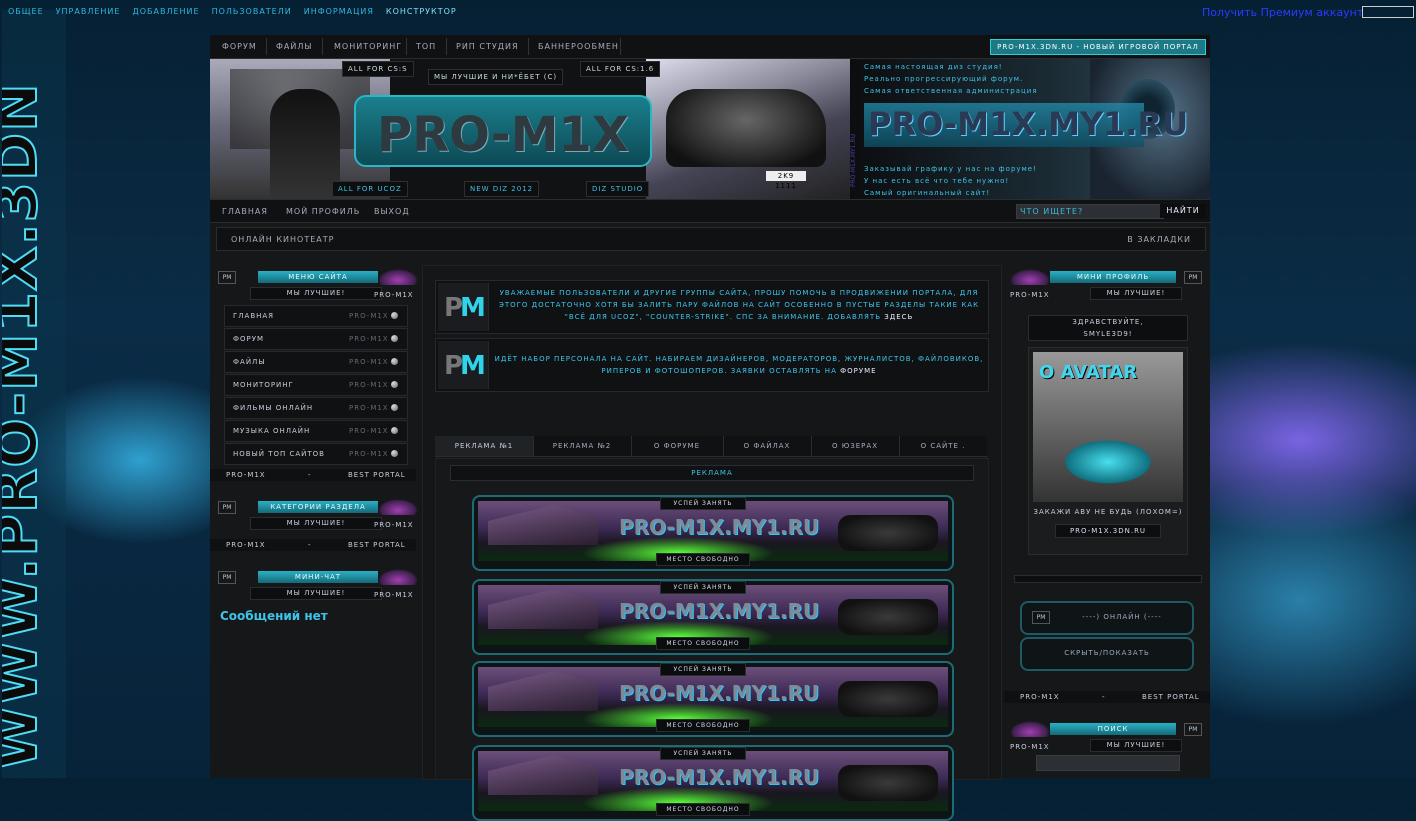  Describe the element at coordinates (282, 239) in the screenshot. I see `online-cinema-link: Онлайн кинотеатр` at that location.